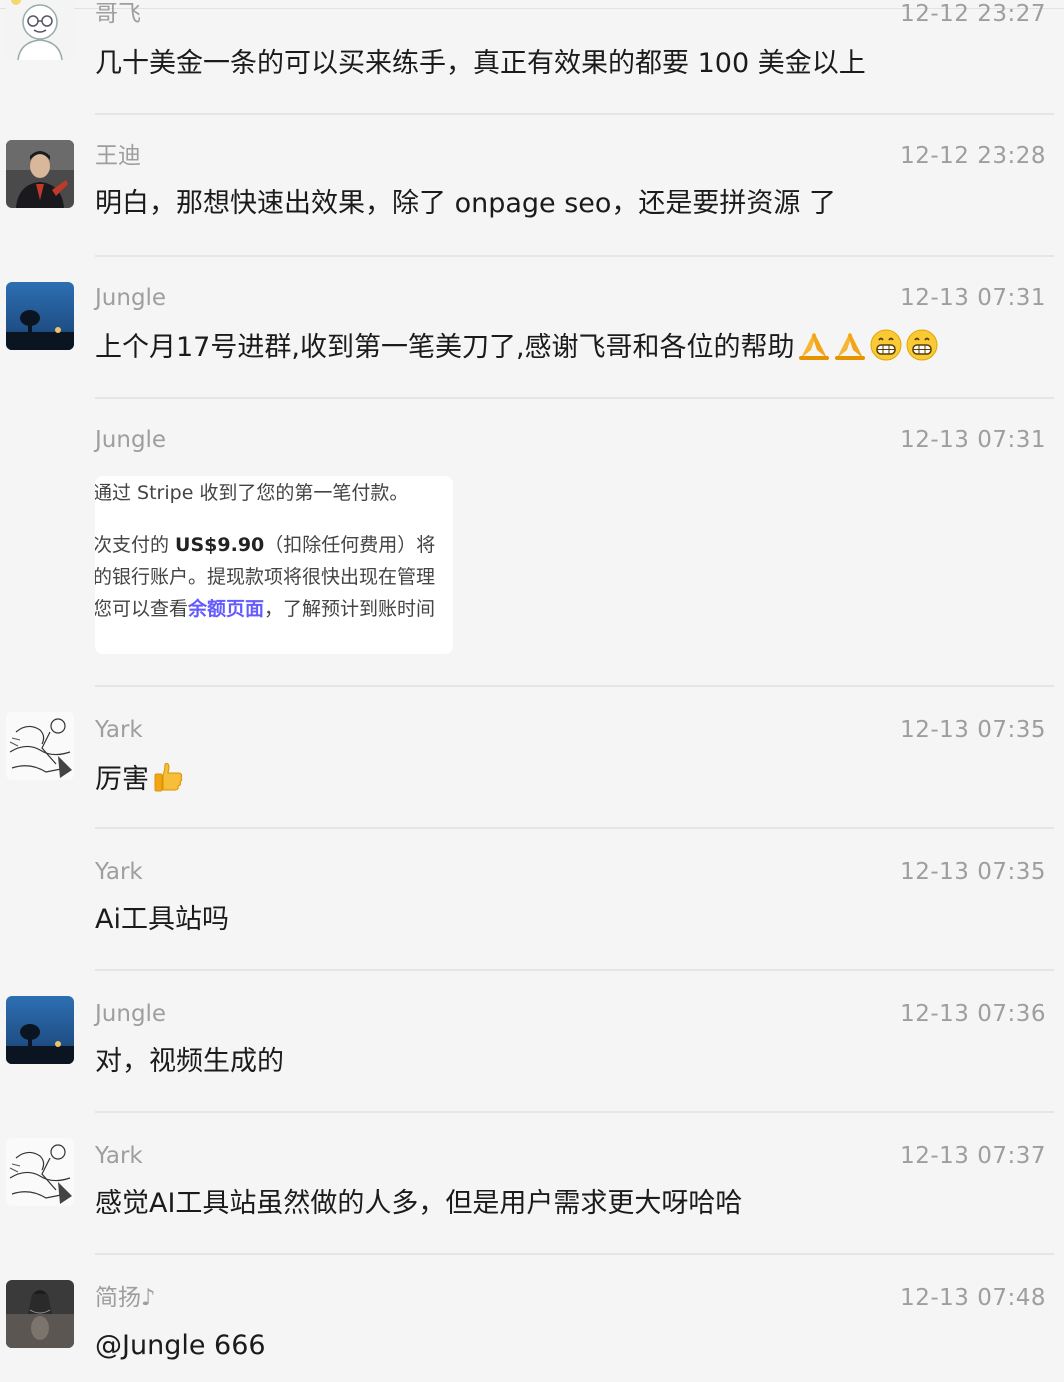  What do you see at coordinates (252, 493) in the screenshot?
I see `image-text-line: 通过 Stripe 收到了您的第一笔付款。` at bounding box center [252, 493].